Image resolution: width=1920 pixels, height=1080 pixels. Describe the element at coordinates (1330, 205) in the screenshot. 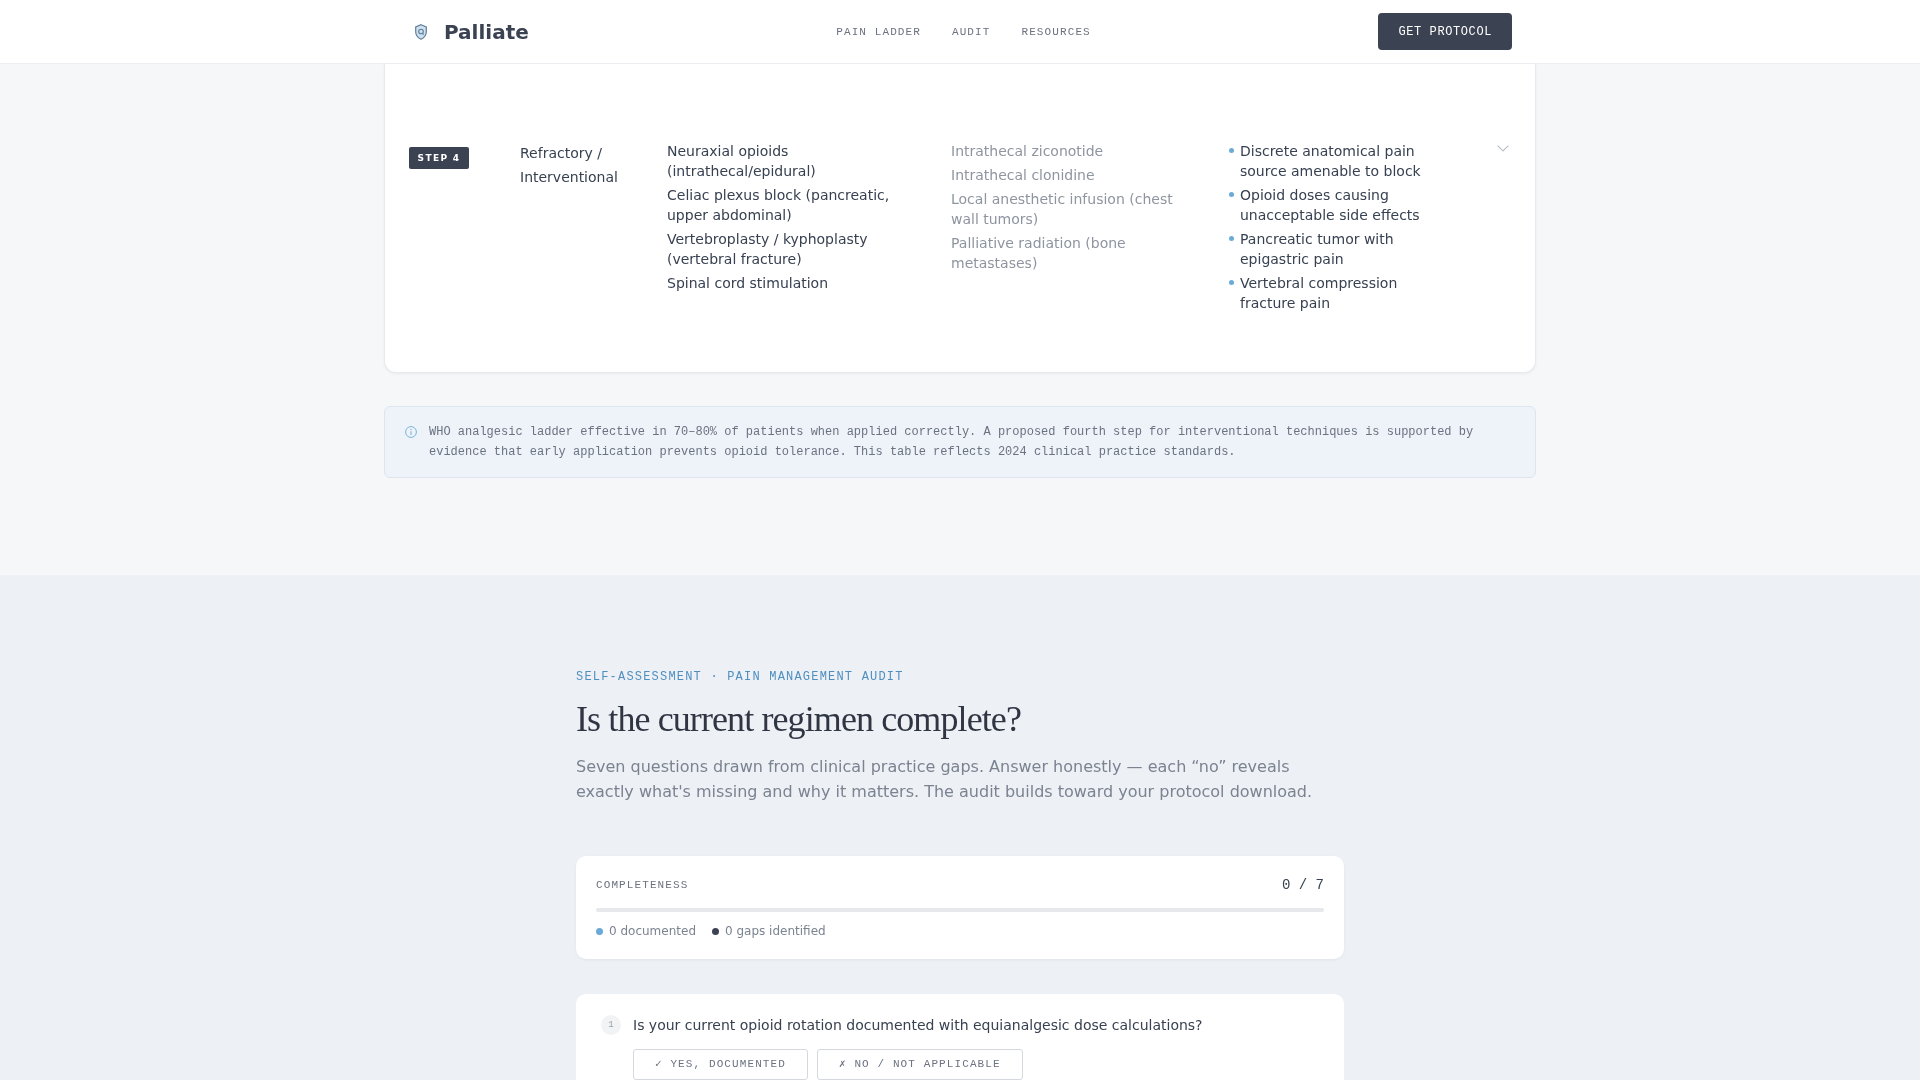

I see `indication-text: Opioid doses causing unacceptable side effects` at that location.